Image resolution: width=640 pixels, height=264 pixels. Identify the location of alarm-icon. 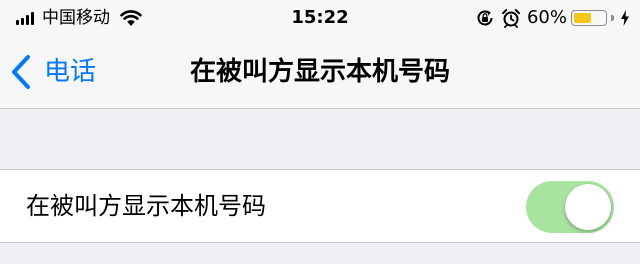
(510, 18).